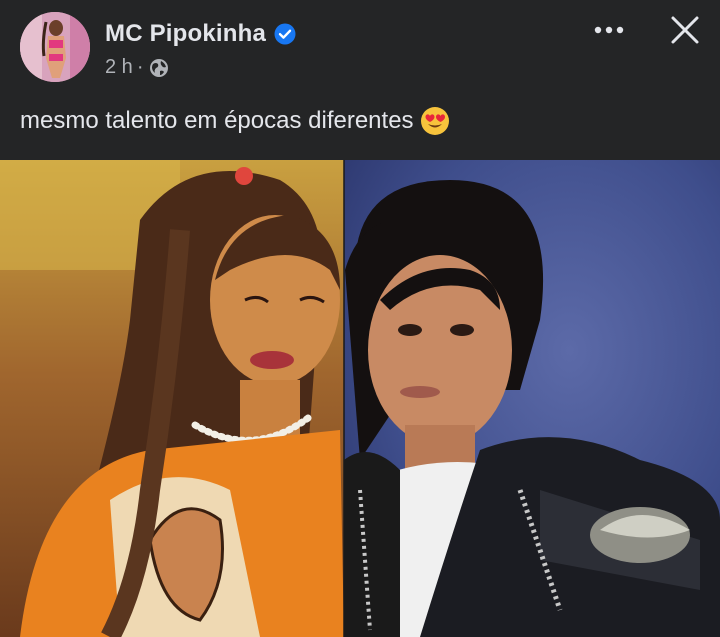  I want to click on heart-eyes-emoji-icon, so click(434, 121).